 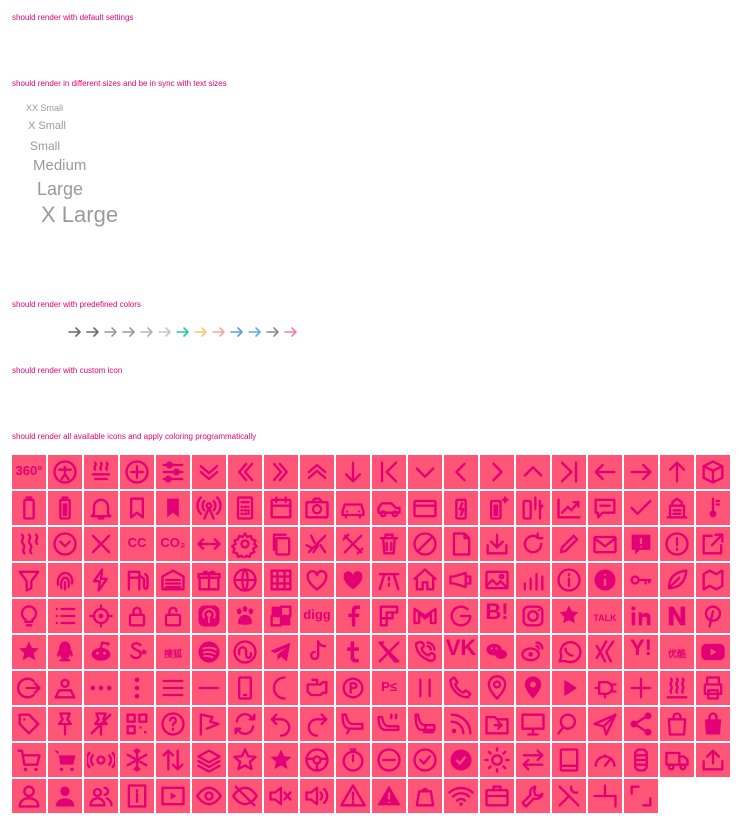 What do you see at coordinates (65, 472) in the screenshot?
I see `accessibility-icon` at bounding box center [65, 472].